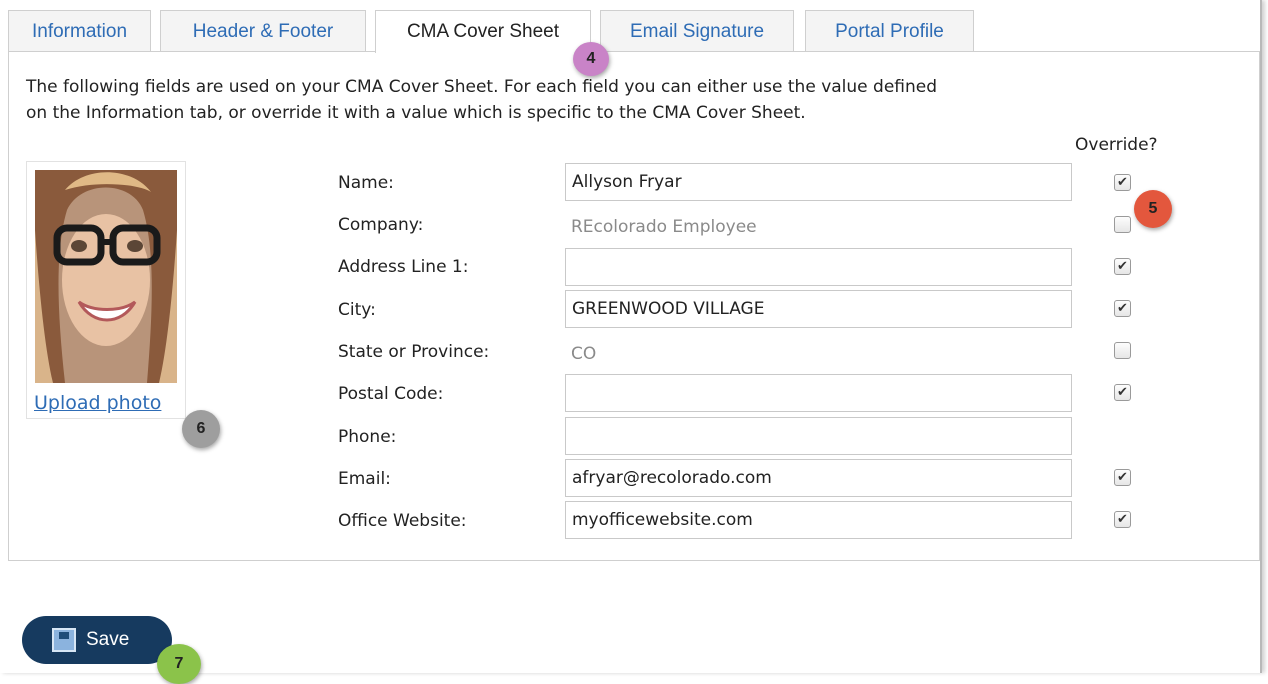 The height and width of the screenshot is (684, 1268). What do you see at coordinates (1122, 519) in the screenshot?
I see `office-website-override-checkbox: ✔` at bounding box center [1122, 519].